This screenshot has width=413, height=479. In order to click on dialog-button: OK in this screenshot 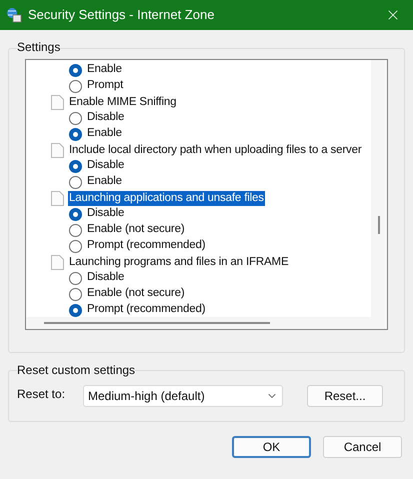, I will do `click(271, 447)`.